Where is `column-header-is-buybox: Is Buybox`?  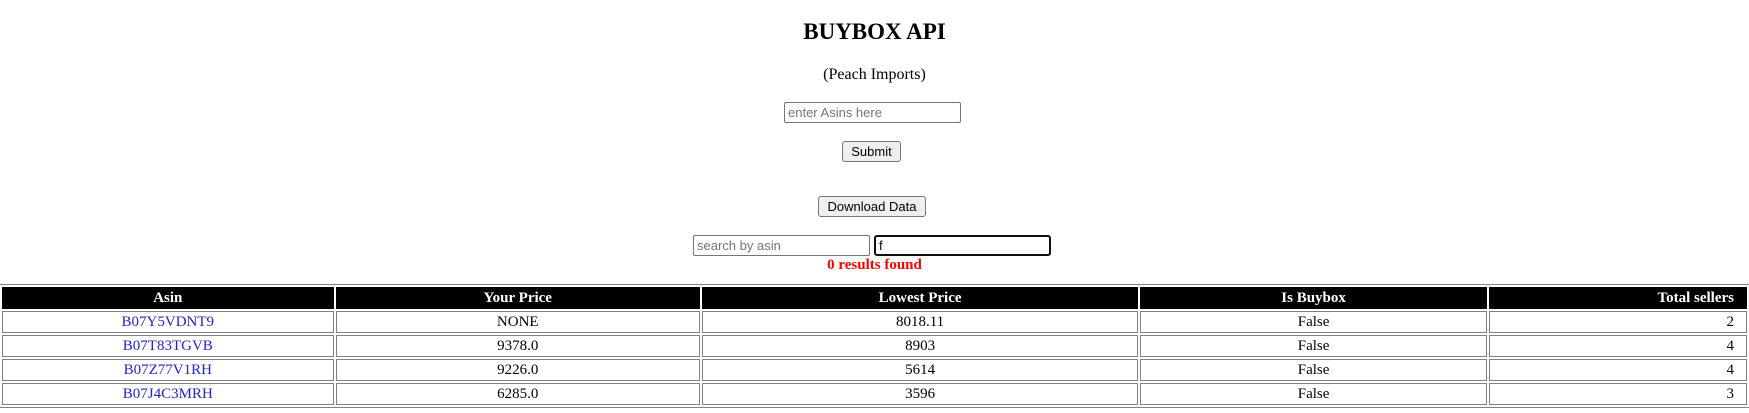
column-header-is-buybox: Is Buybox is located at coordinates (1313, 298).